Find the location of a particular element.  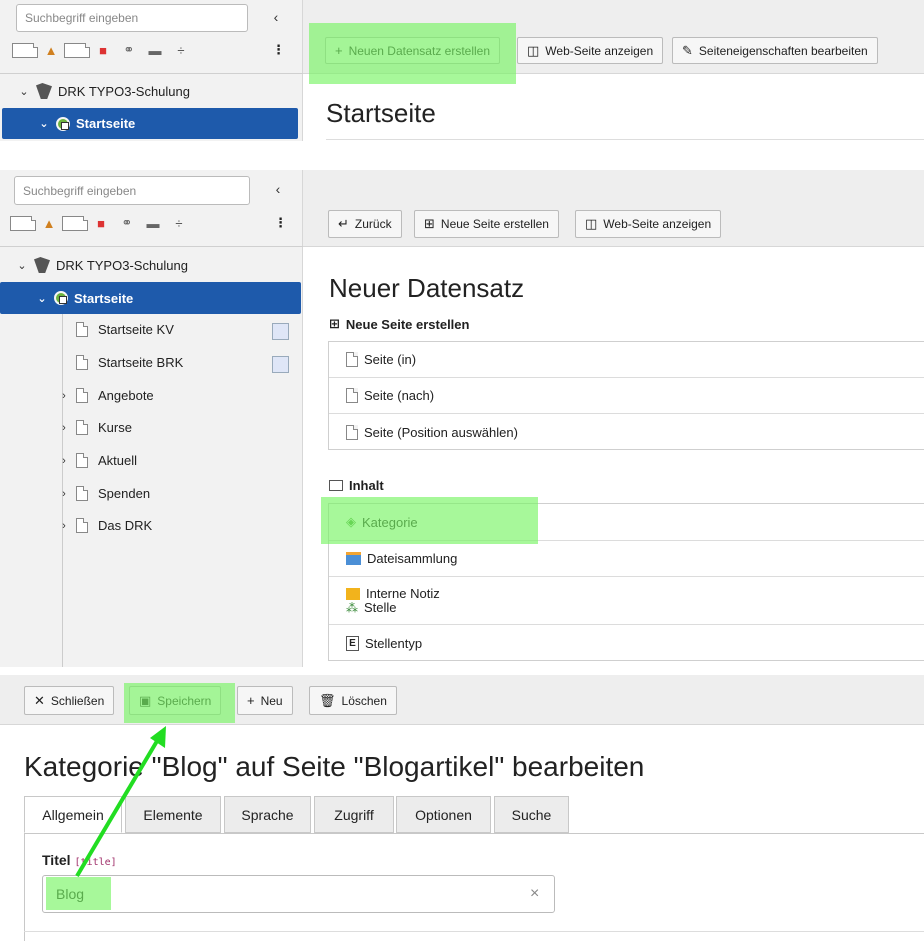

arrow-annotation is located at coordinates (120, 802).